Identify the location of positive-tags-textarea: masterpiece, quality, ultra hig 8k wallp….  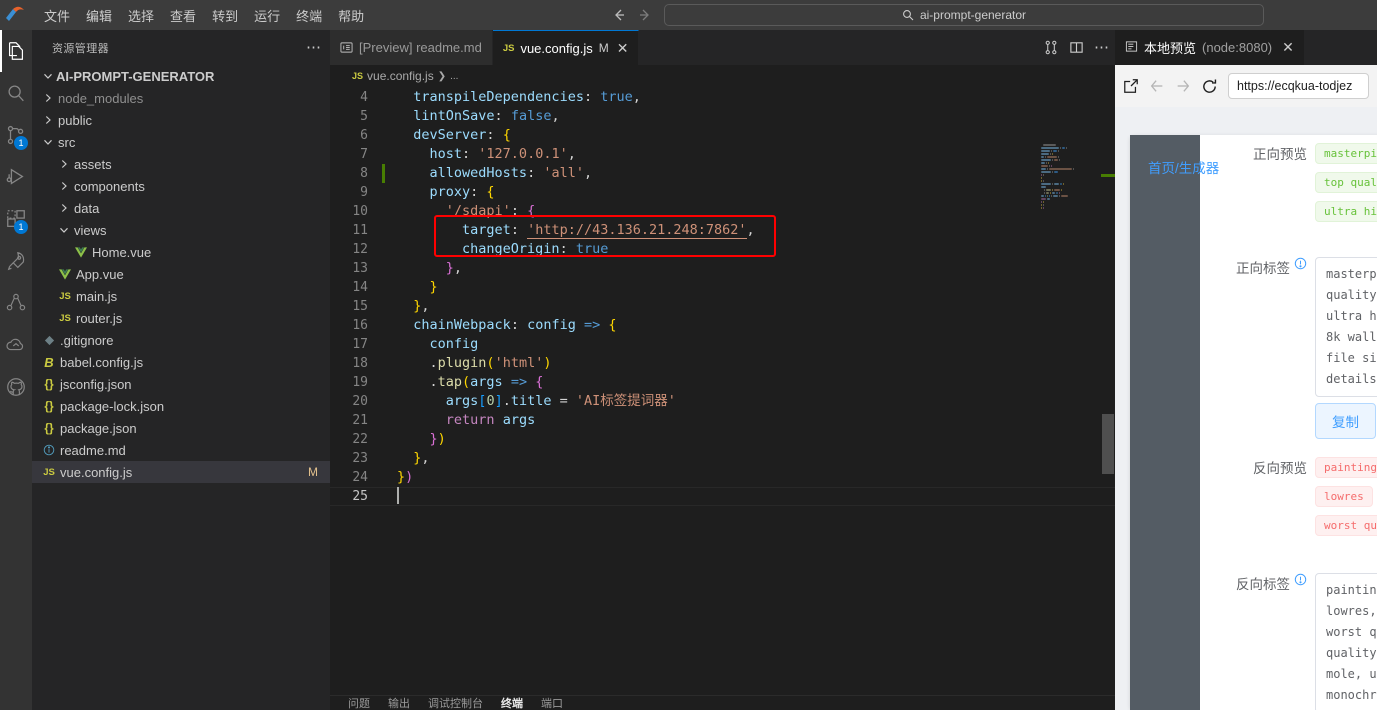
(1346, 327).